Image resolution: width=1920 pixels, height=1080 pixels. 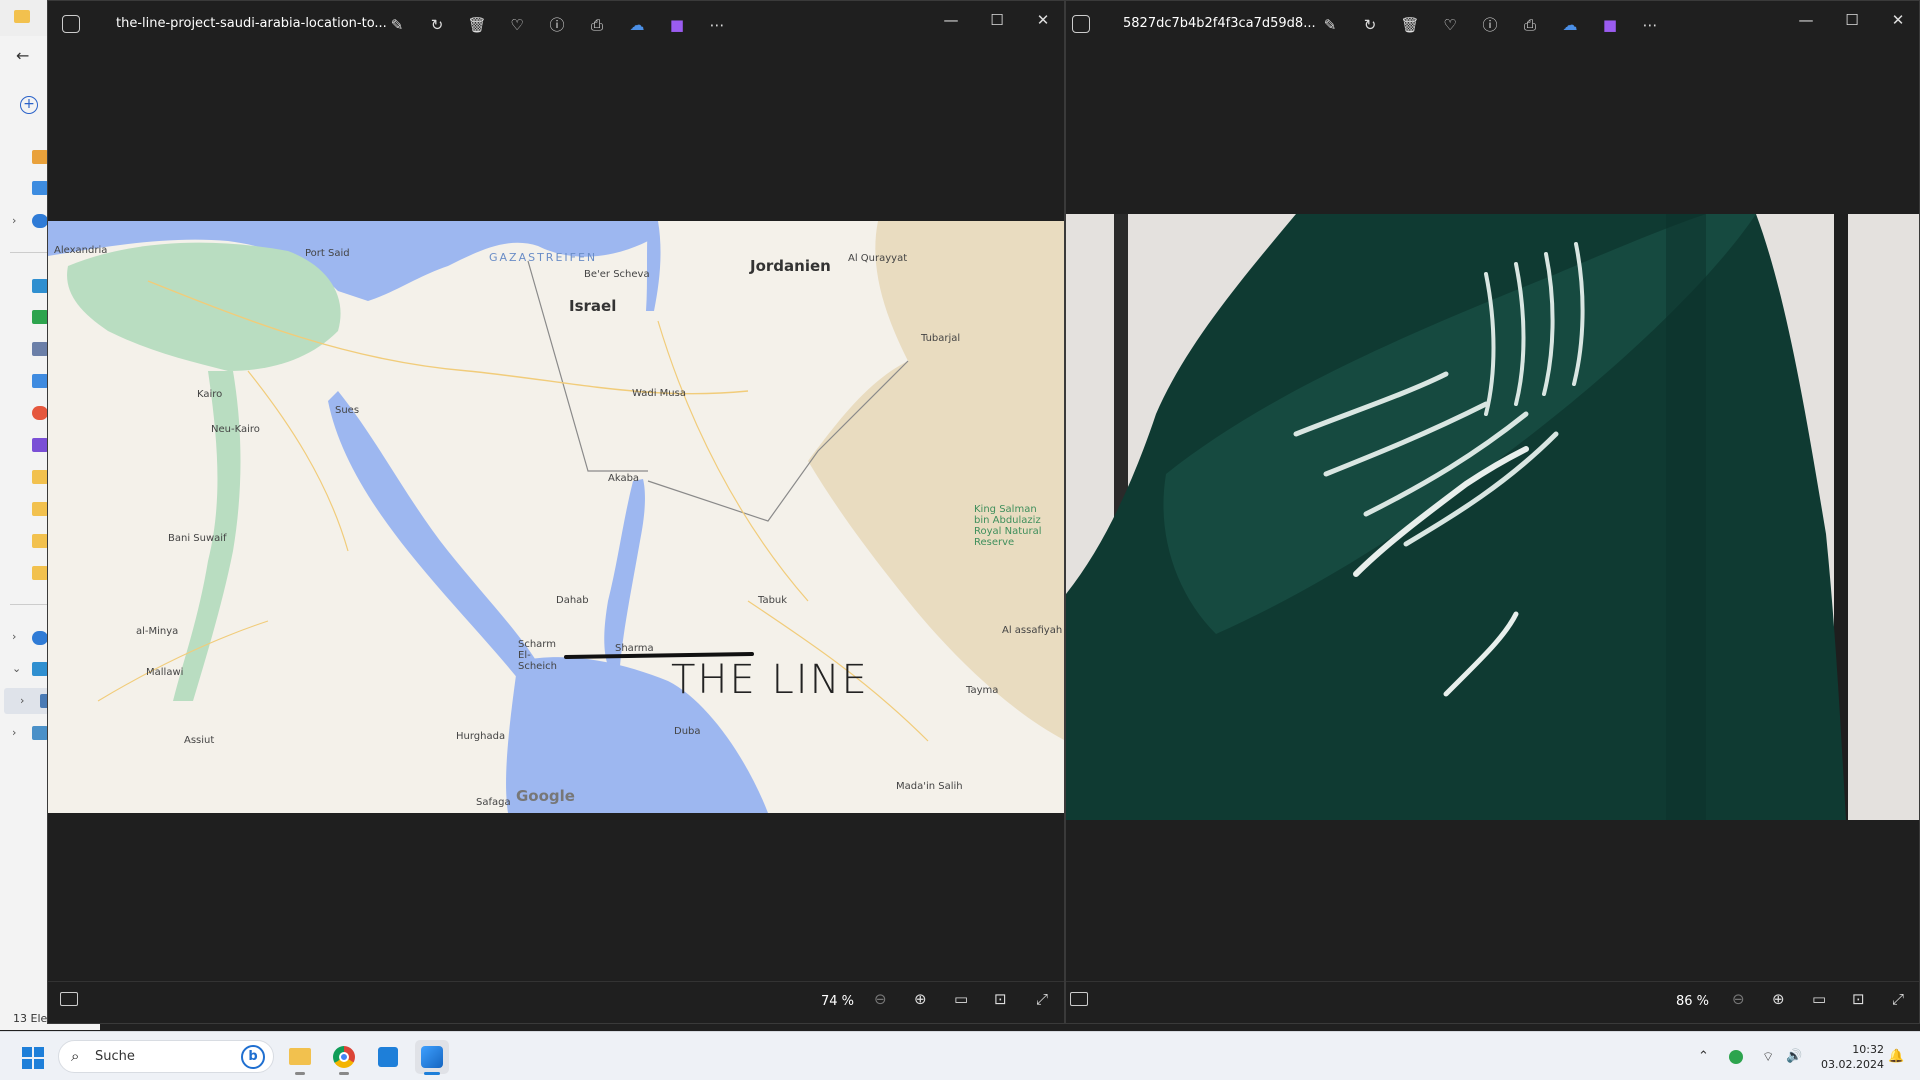 I want to click on back-arrow-icon: ←, so click(x=22, y=55).